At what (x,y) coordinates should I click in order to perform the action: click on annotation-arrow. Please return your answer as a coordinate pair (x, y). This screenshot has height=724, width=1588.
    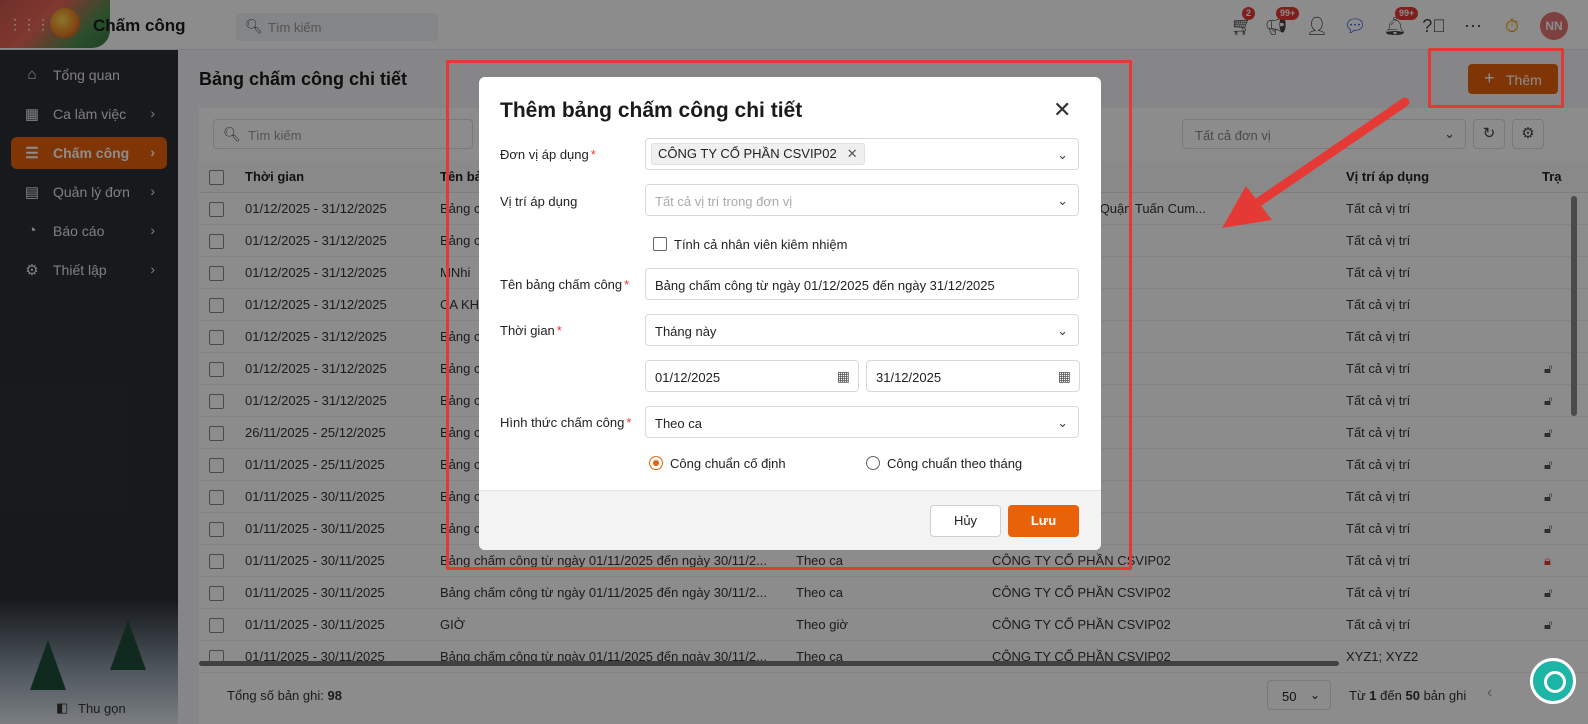
    Looking at the image, I should click on (1316, 162).